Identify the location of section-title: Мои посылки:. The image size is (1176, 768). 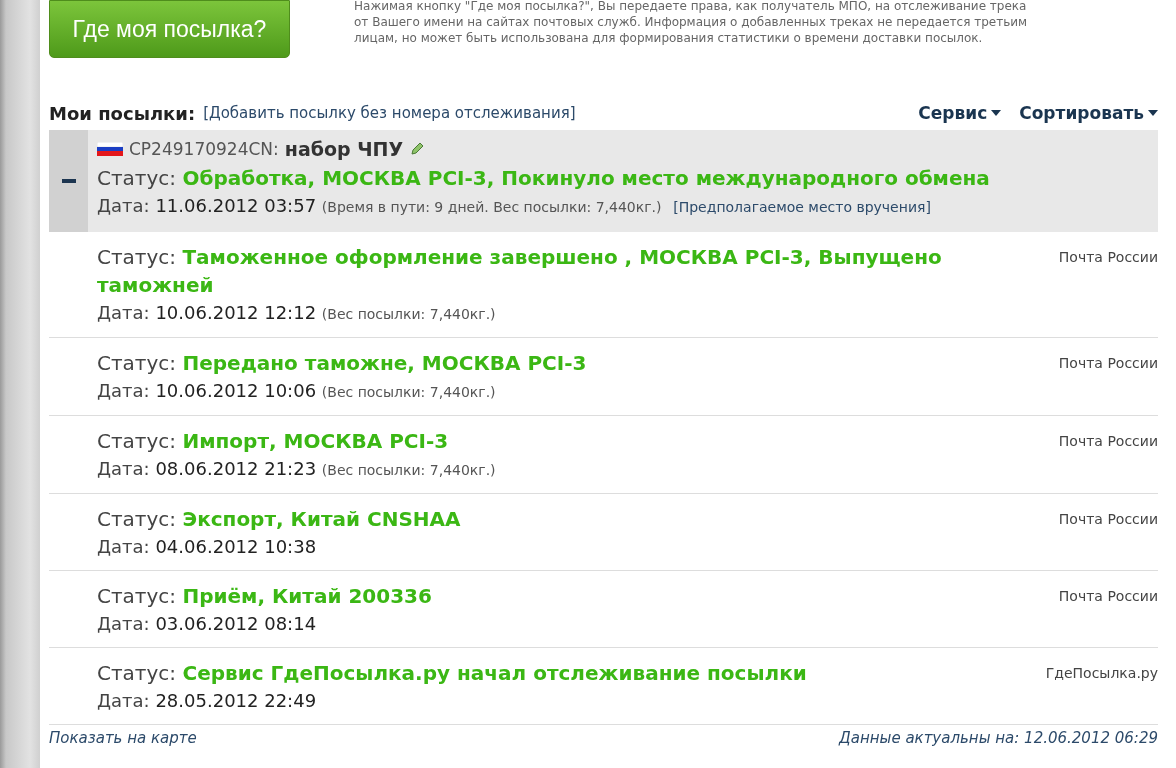
(122, 113).